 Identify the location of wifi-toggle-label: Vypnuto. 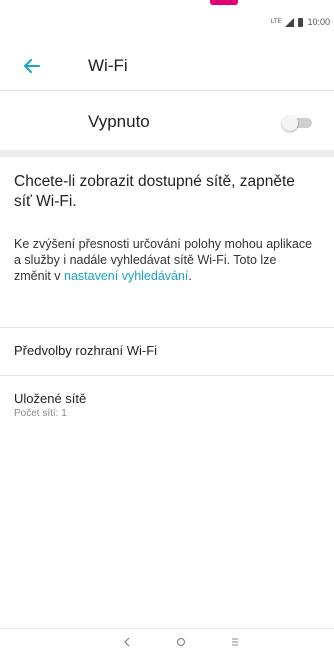
(119, 121).